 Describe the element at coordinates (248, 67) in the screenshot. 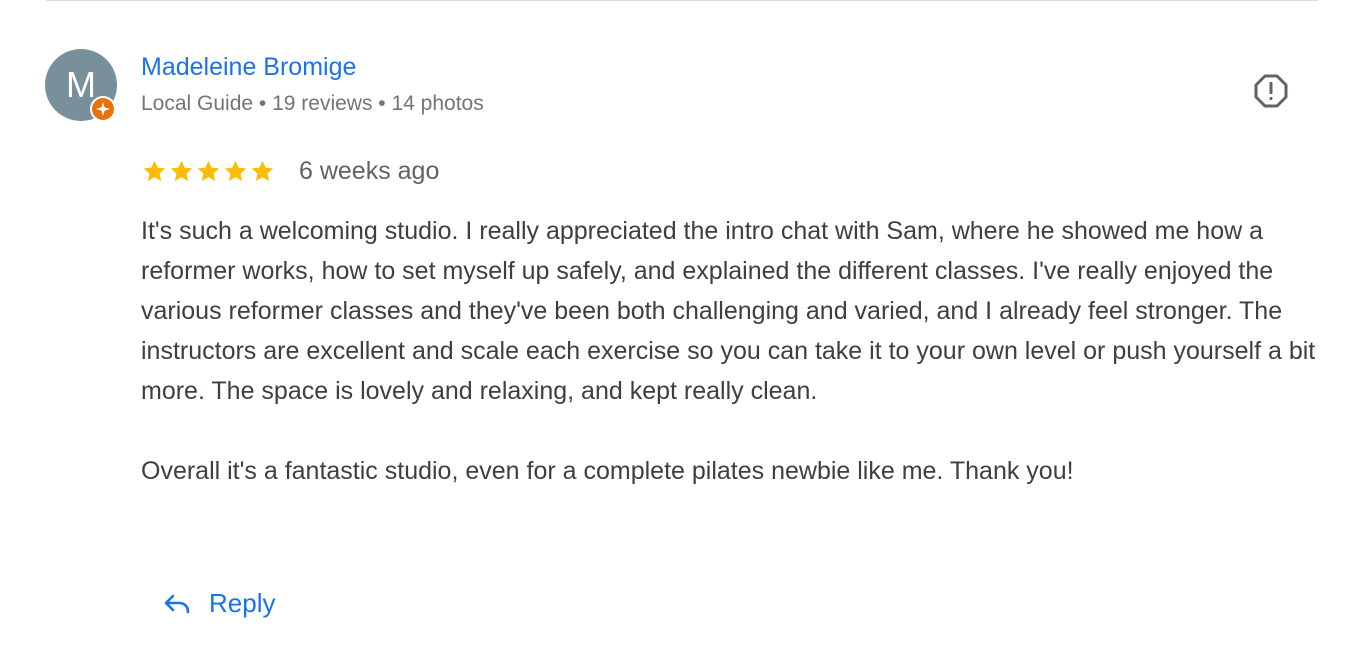

I see `reviewer-name-link: Madeleine Bromige` at that location.